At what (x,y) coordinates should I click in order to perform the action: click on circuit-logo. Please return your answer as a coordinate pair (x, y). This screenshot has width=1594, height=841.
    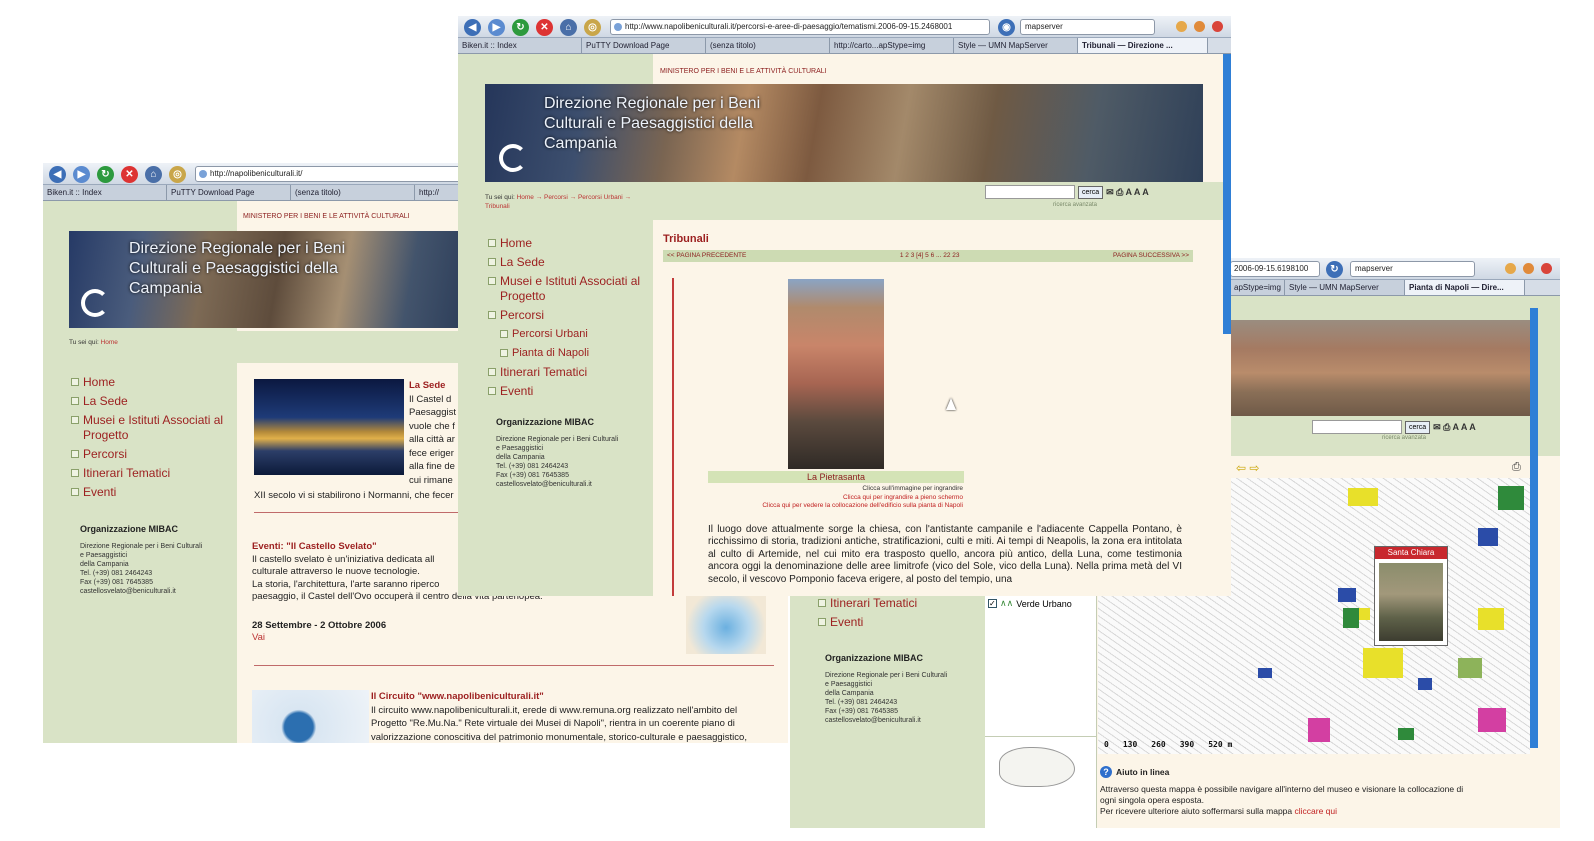
    Looking at the image, I should click on (310, 716).